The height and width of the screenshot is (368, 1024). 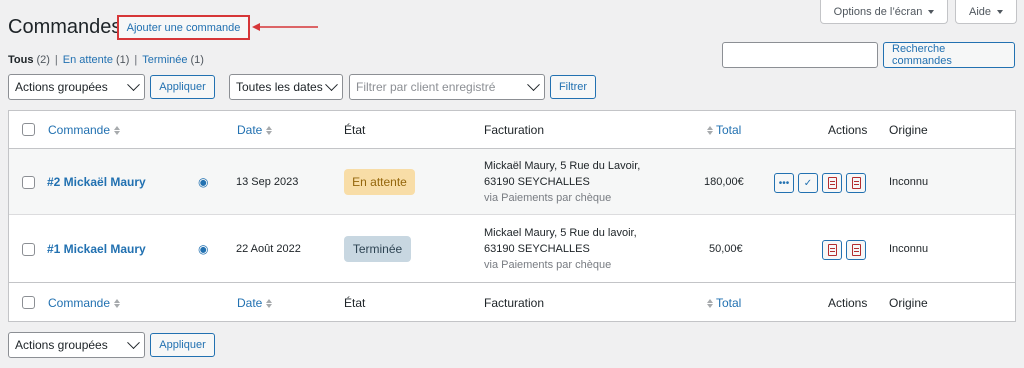 What do you see at coordinates (980, 11) in the screenshot?
I see `help-label: Aide` at bounding box center [980, 11].